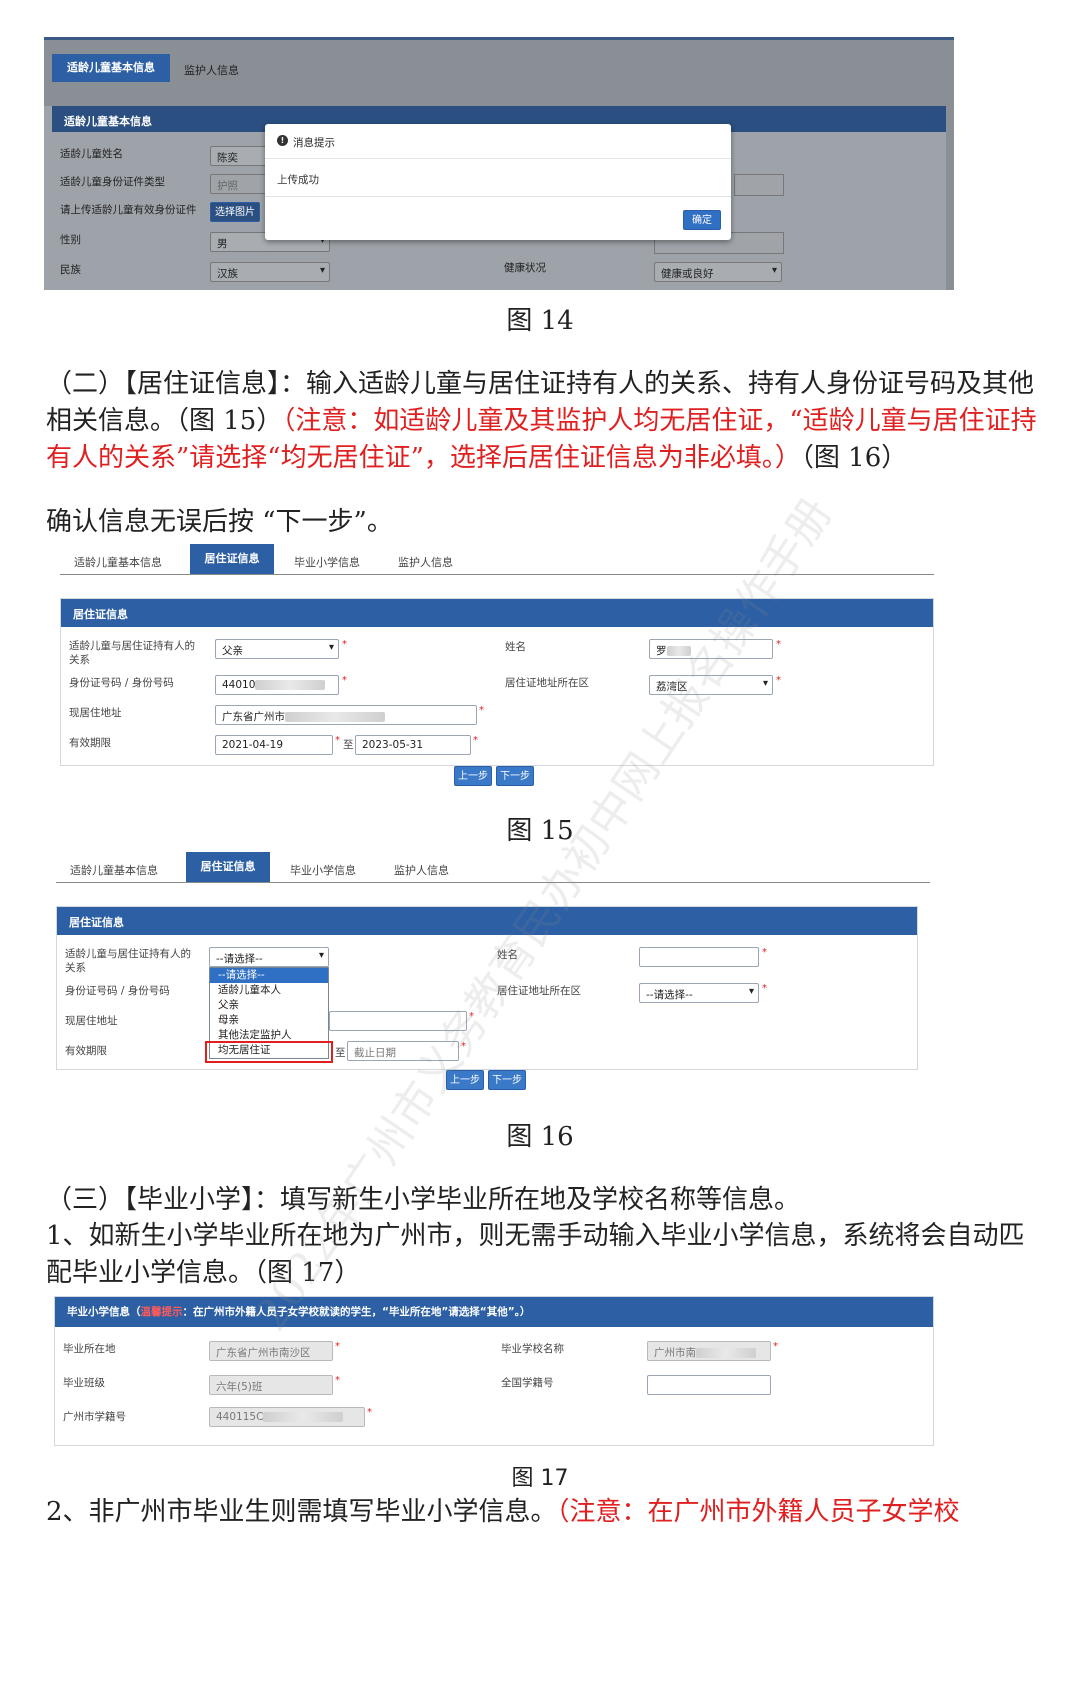  Describe the element at coordinates (314, 143) in the screenshot. I see `dialog-title: 消息提示` at that location.